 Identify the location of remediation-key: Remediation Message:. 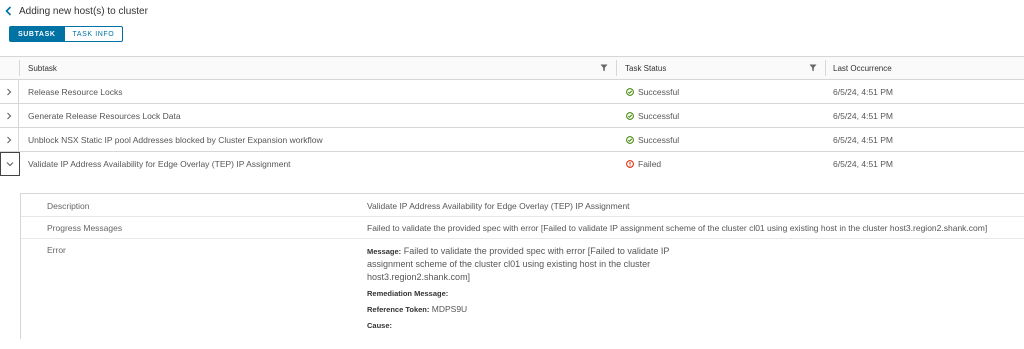
(408, 293).